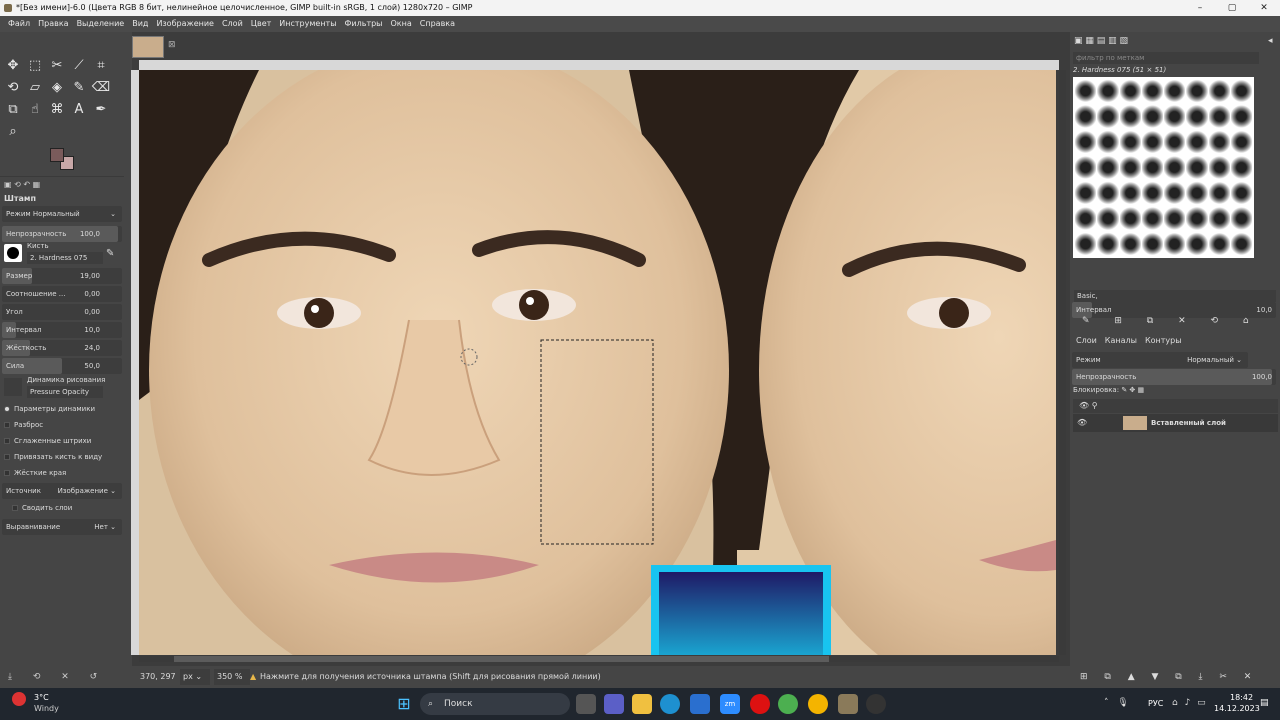  I want to click on dynamics-icon, so click(13, 387).